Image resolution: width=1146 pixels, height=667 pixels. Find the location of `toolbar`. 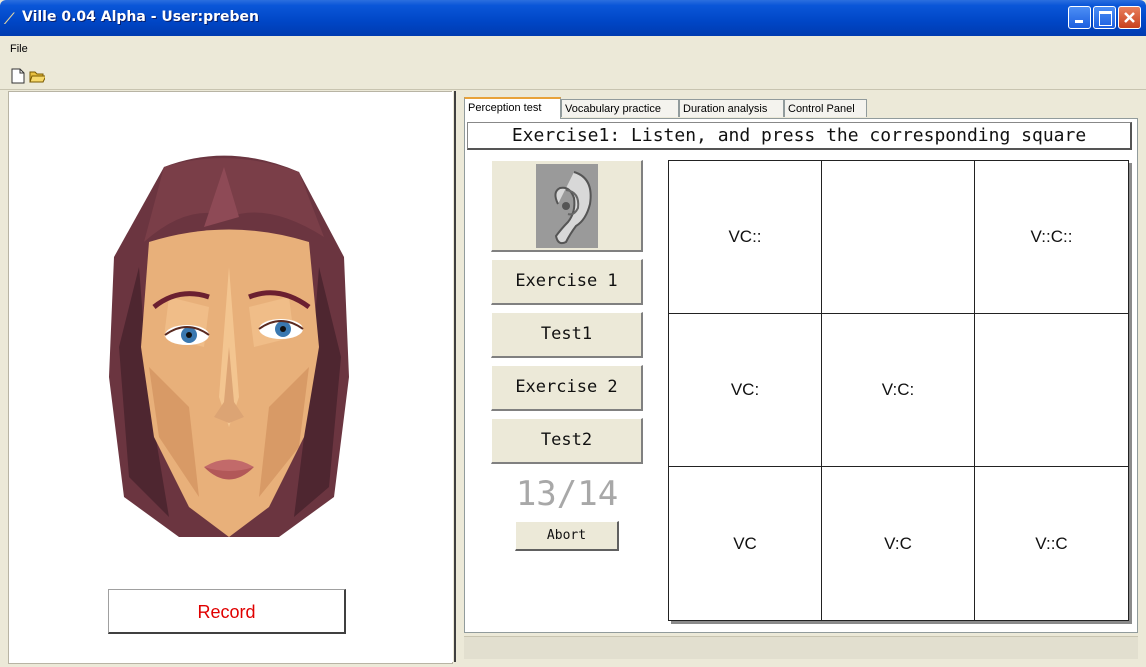

toolbar is located at coordinates (573, 76).